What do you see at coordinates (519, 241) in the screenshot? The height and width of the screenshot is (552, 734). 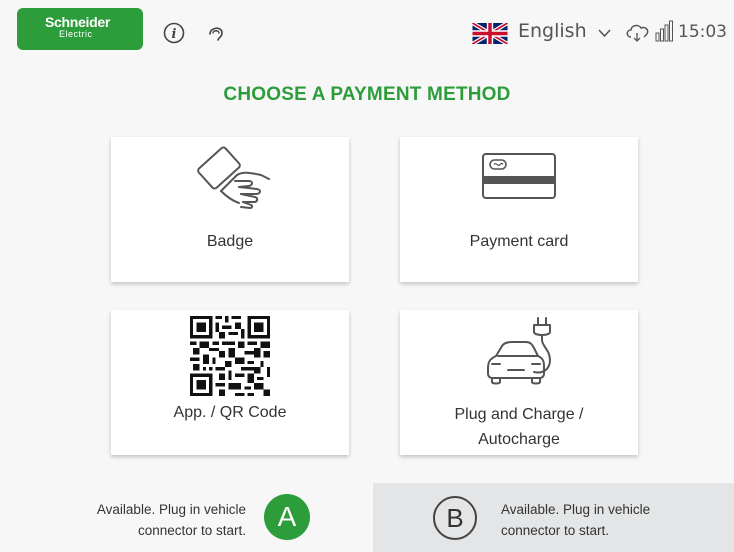 I see `payment-card-label: Payment card` at bounding box center [519, 241].